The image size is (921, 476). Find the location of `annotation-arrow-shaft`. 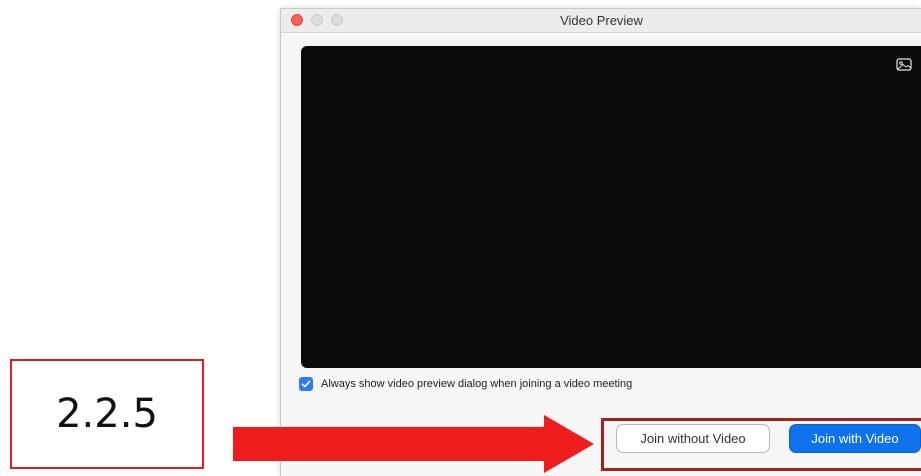

annotation-arrow-shaft is located at coordinates (389, 444).